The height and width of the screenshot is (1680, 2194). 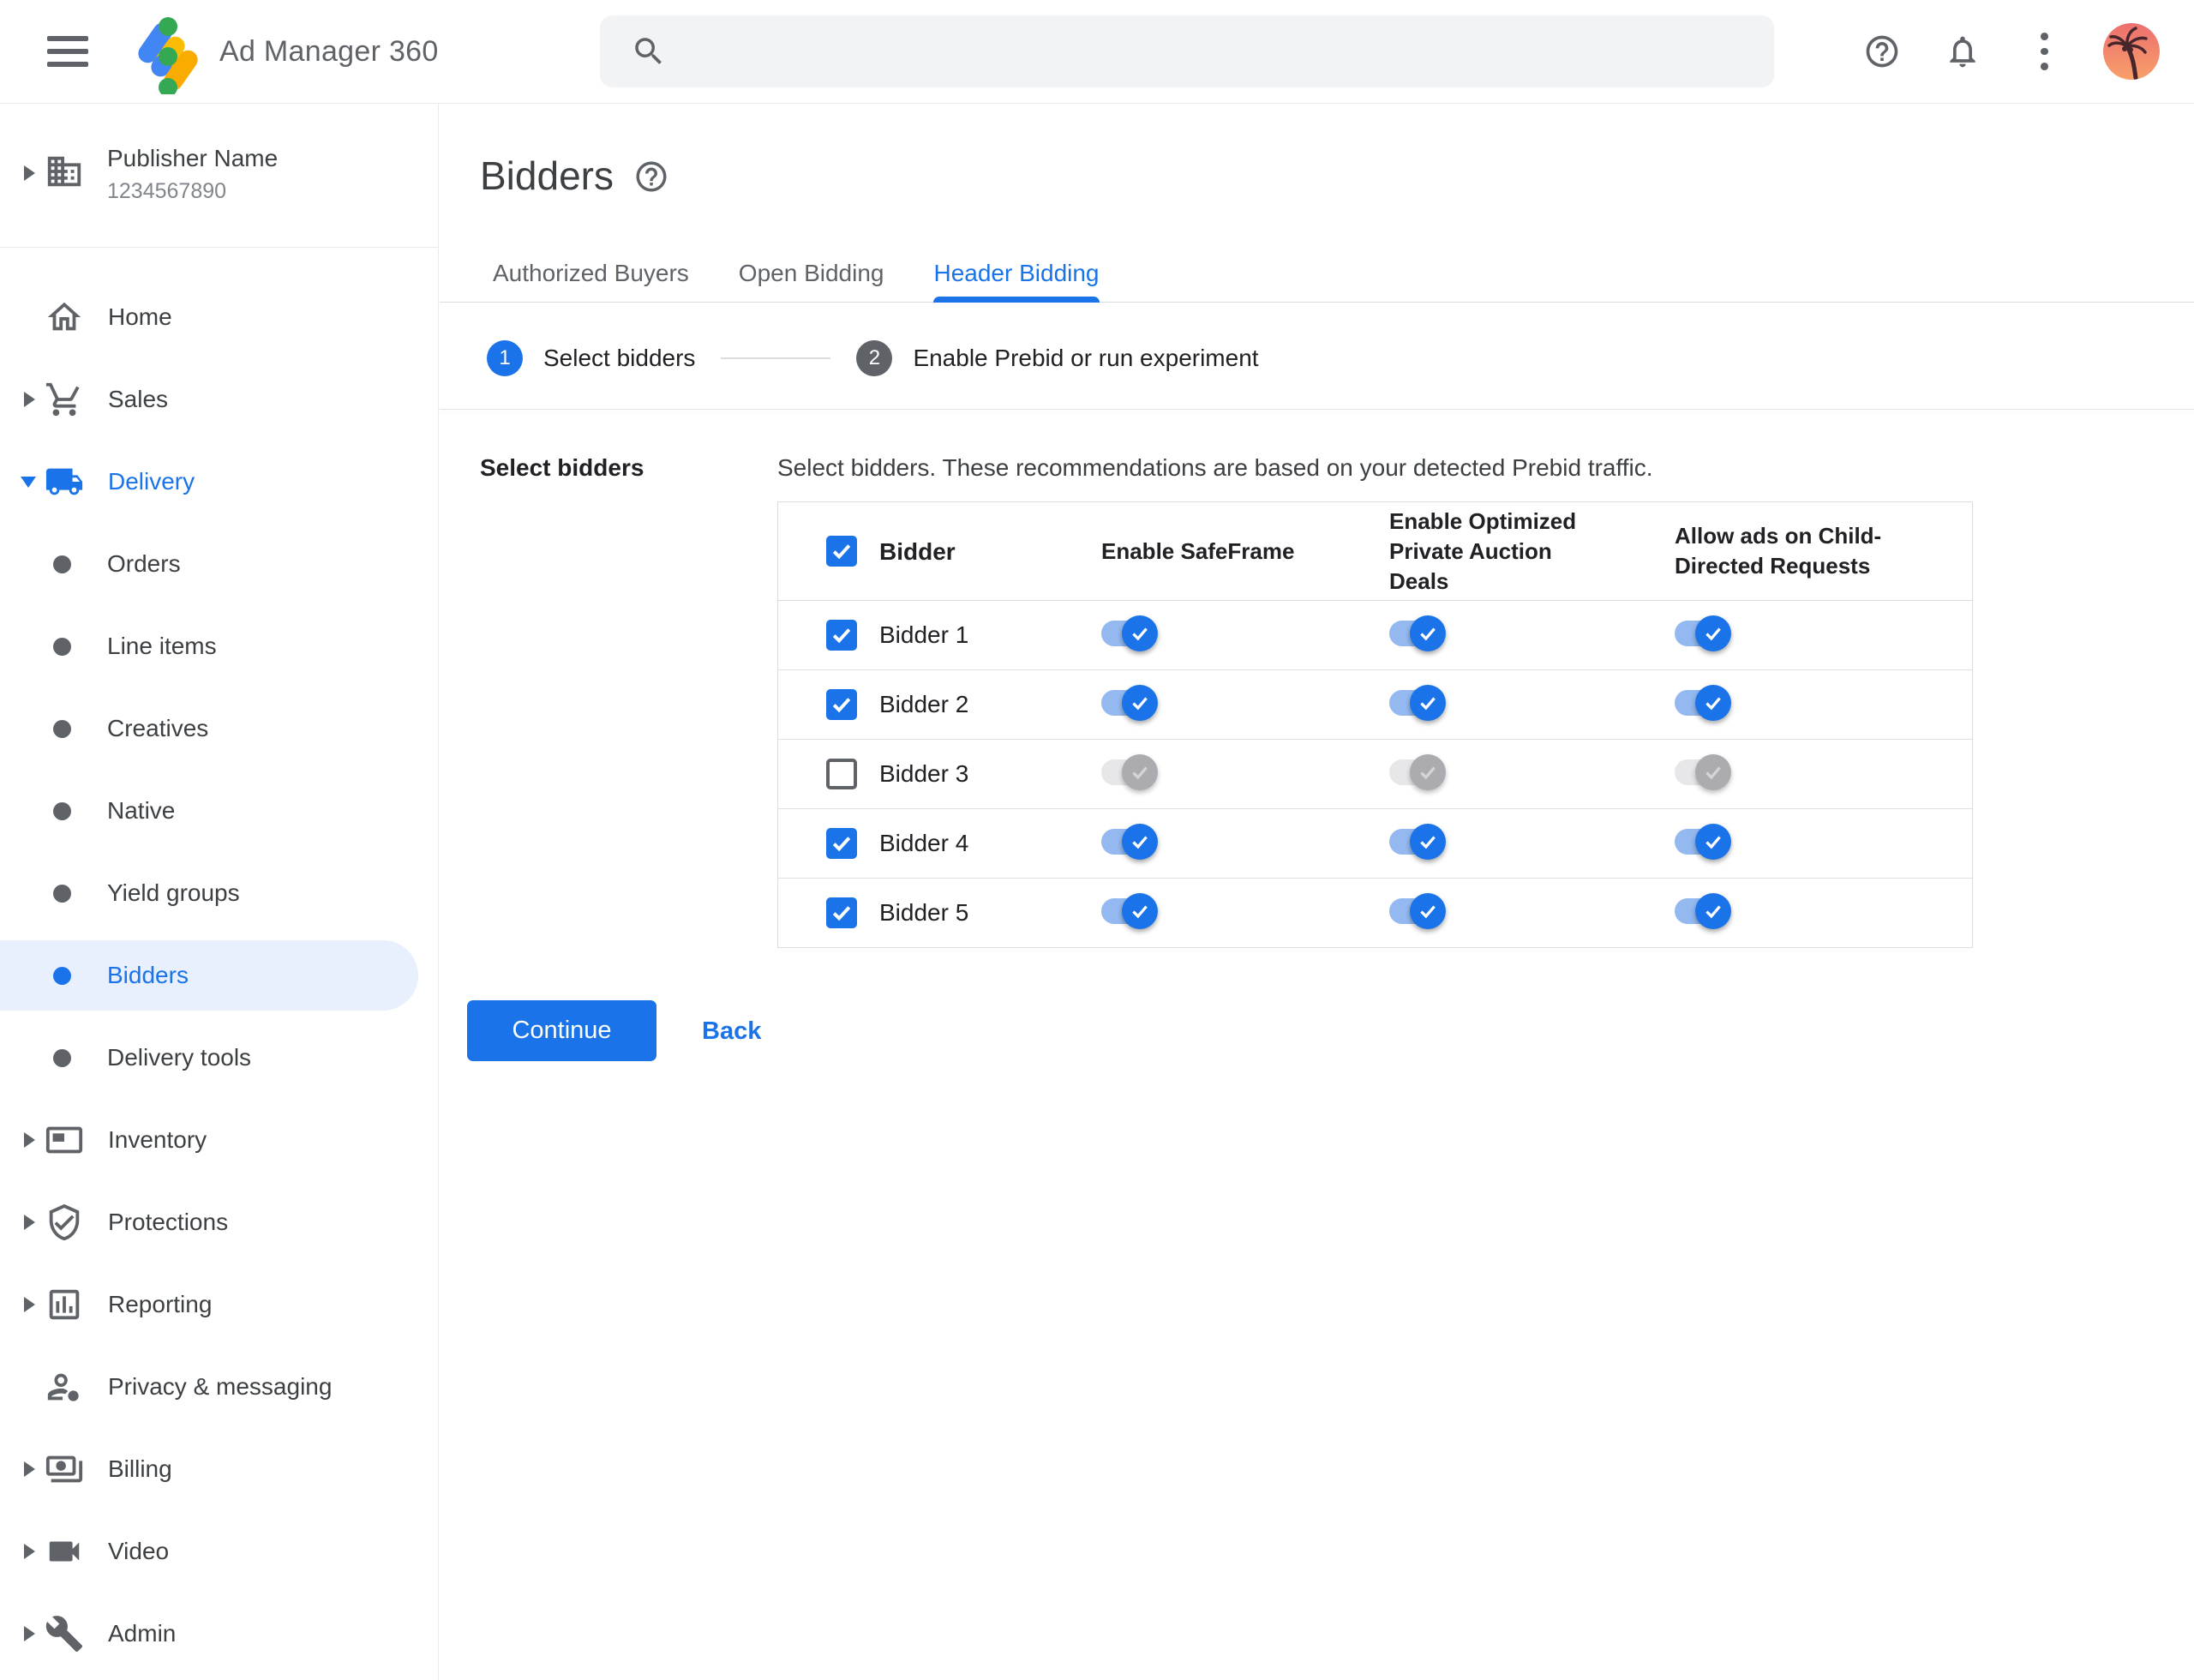 What do you see at coordinates (28, 482) in the screenshot?
I see `chevron-down-icon` at bounding box center [28, 482].